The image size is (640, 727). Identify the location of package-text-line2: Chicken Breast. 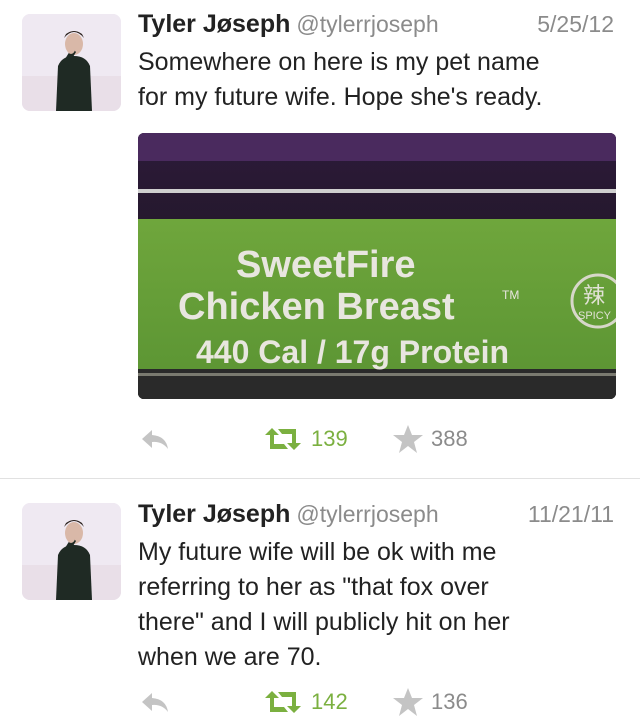
(316, 307).